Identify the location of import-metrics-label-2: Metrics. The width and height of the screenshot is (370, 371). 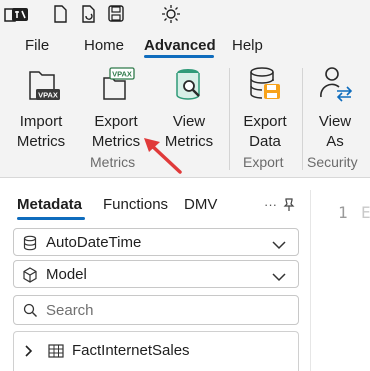
(41, 141).